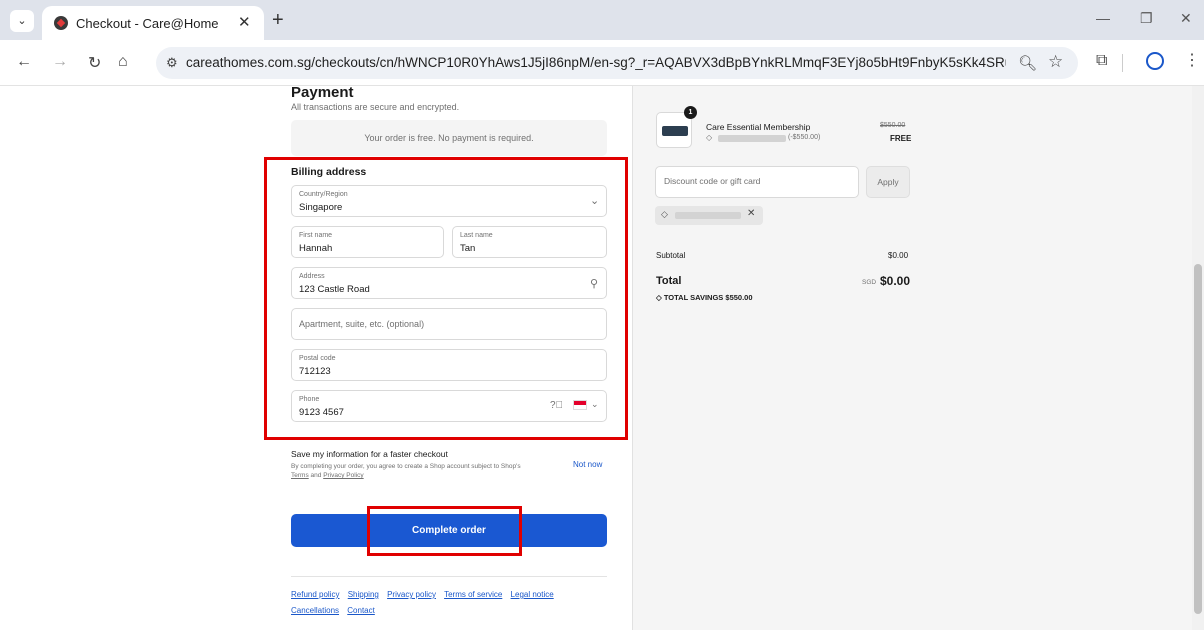  What do you see at coordinates (473, 594) in the screenshot?
I see `terms-of-service-link: Terms of service` at bounding box center [473, 594].